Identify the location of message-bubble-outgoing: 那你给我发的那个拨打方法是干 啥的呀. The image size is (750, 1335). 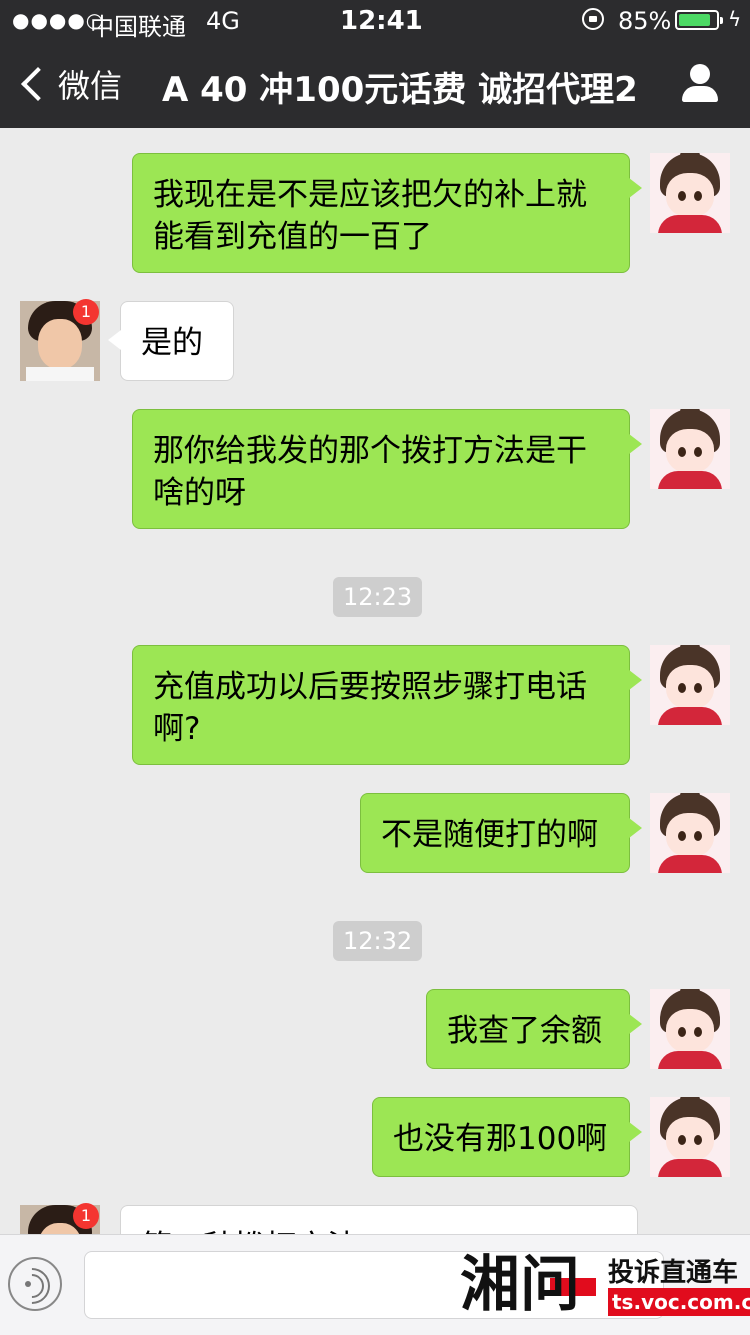
(387, 469).